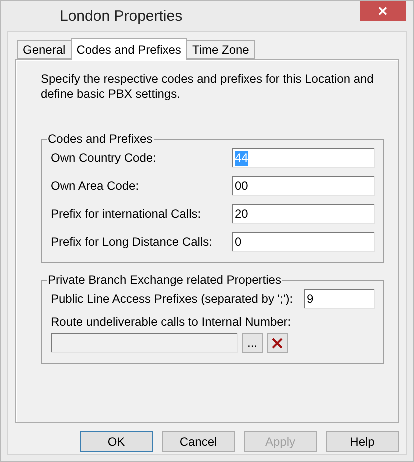 This screenshot has height=462, width=414. Describe the element at coordinates (221, 49) in the screenshot. I see `tab: Time Zone` at that location.